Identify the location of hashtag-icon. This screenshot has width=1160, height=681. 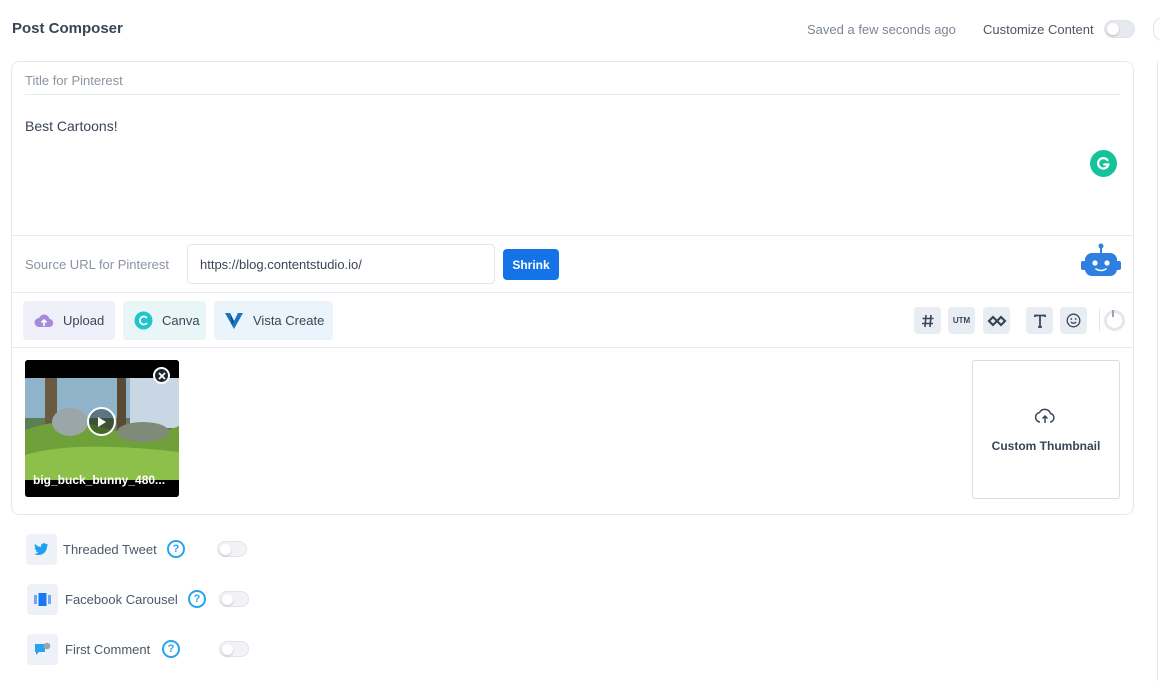
(927, 320).